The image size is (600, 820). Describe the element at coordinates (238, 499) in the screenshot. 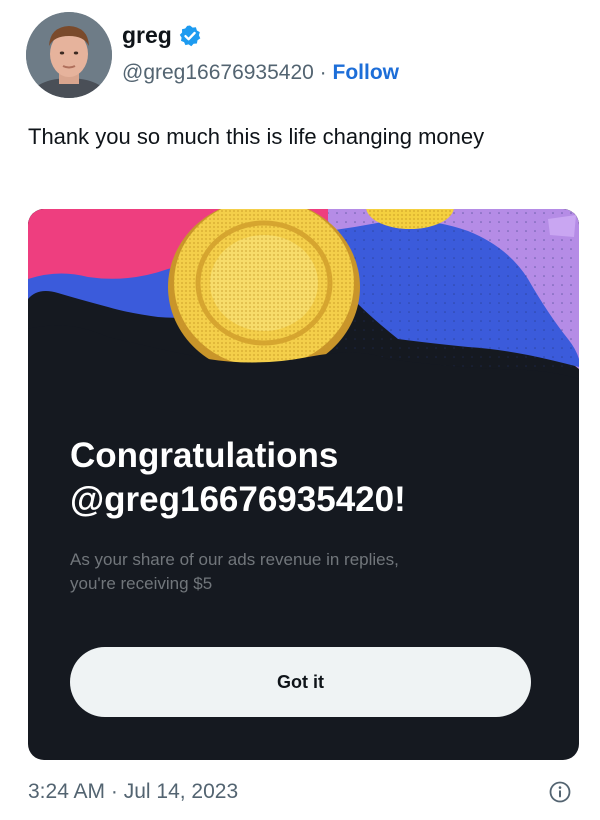

I see `card-title-line2: @greg16676935420!` at that location.